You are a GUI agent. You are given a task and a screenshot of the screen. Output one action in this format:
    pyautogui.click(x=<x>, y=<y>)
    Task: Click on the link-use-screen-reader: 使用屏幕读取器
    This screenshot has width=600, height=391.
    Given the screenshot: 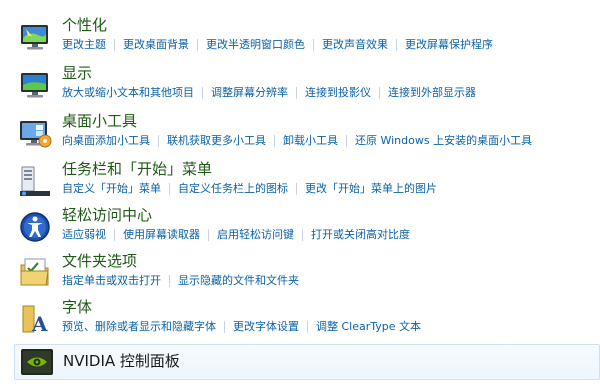 What is the action you would take?
    pyautogui.click(x=161, y=235)
    